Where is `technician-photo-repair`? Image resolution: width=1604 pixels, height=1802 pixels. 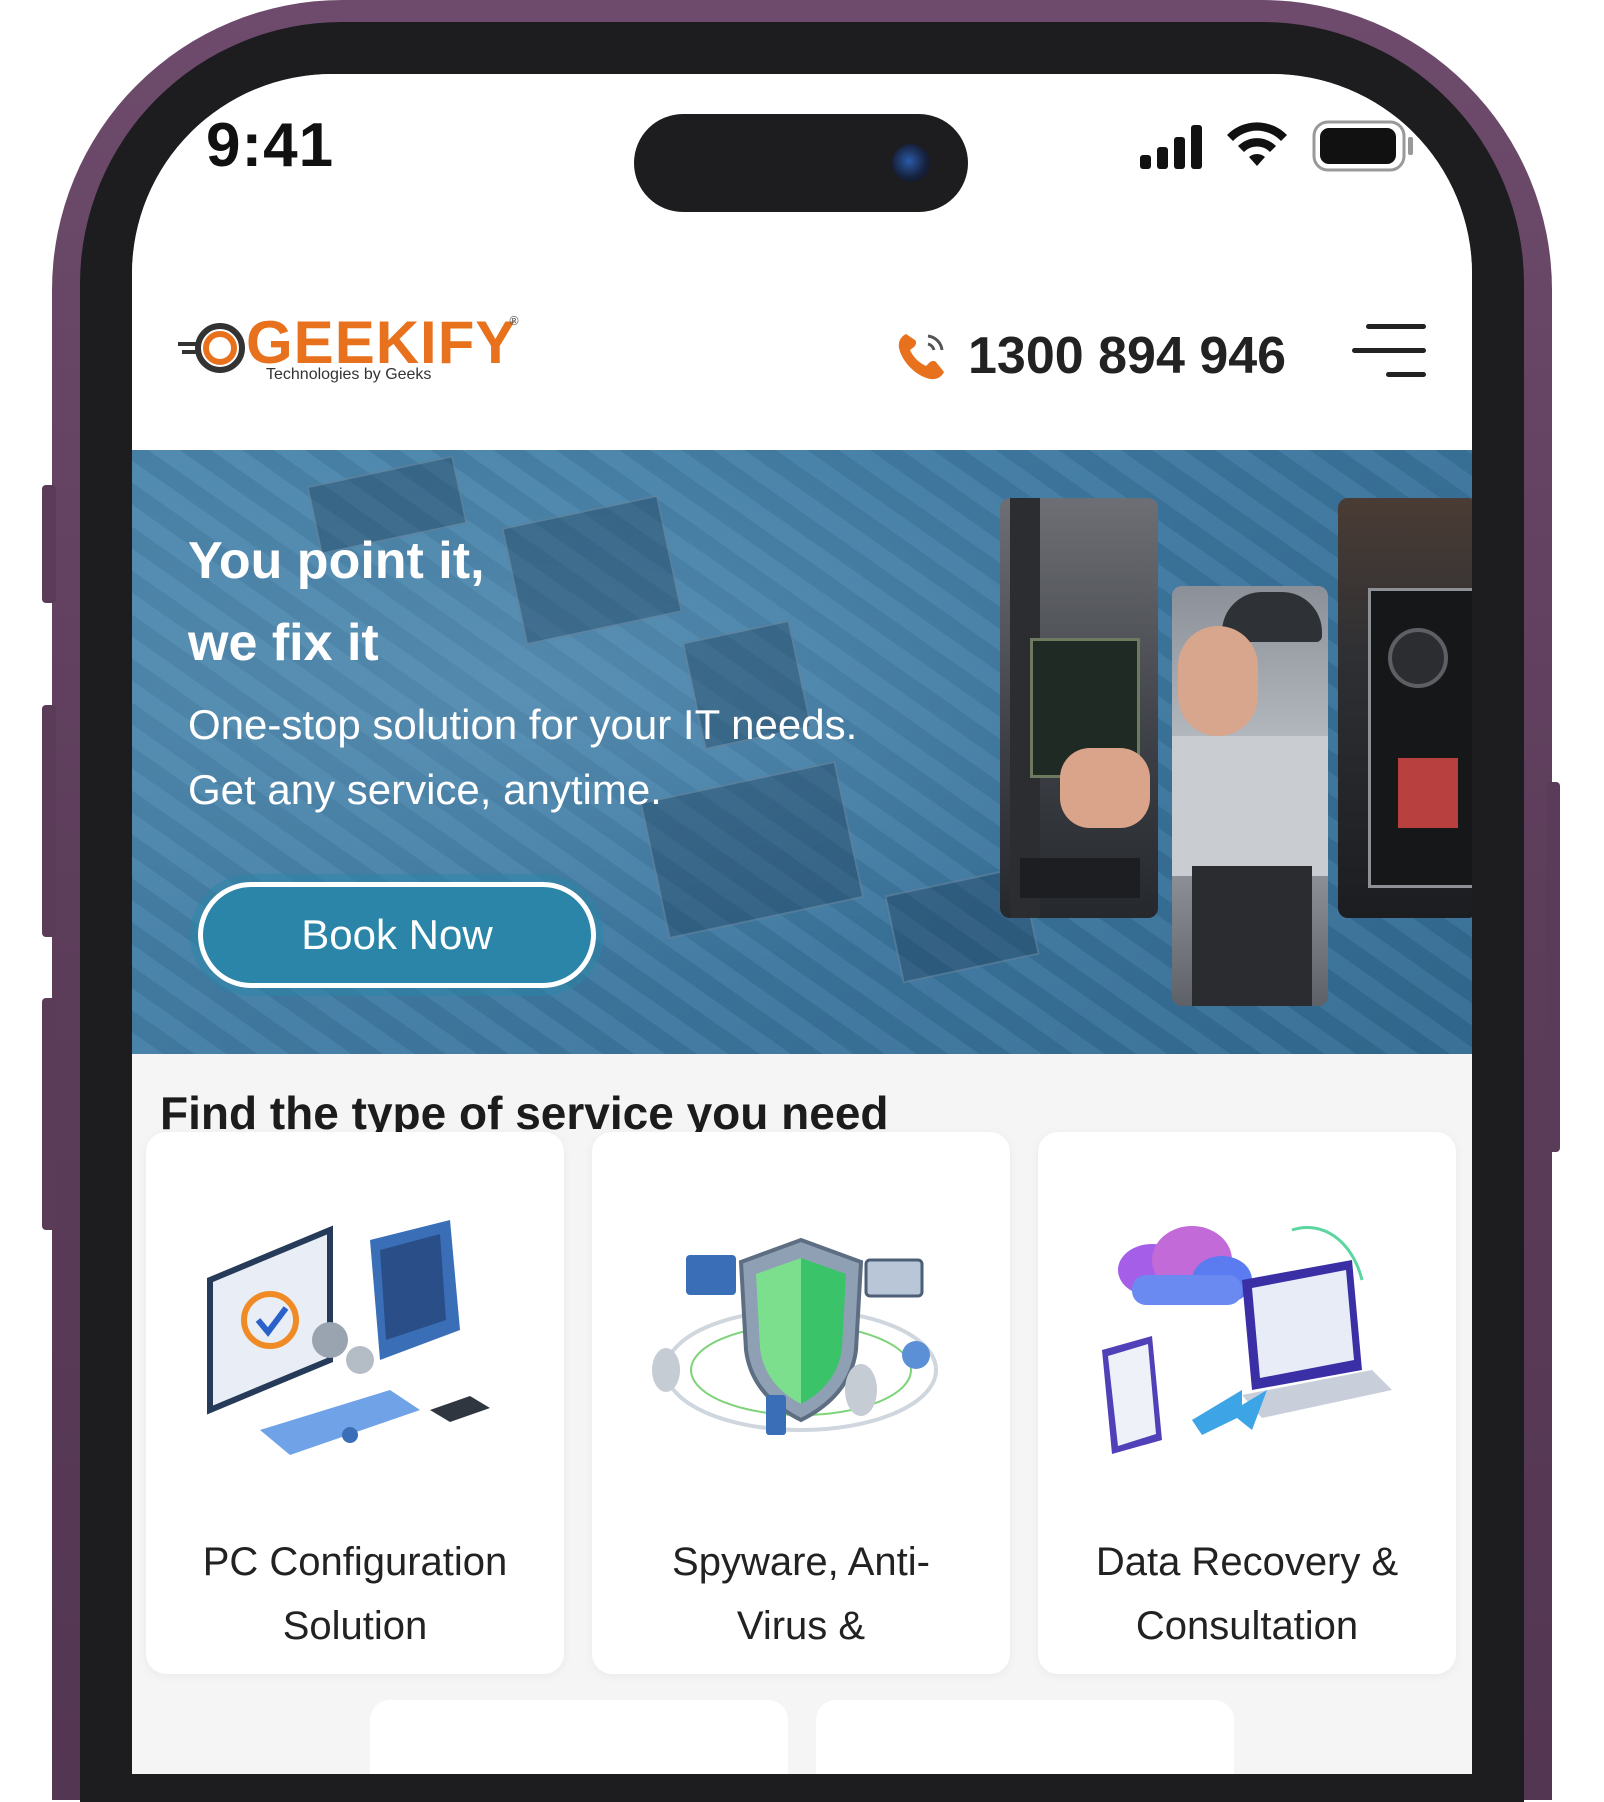
technician-photo-repair is located at coordinates (1250, 796).